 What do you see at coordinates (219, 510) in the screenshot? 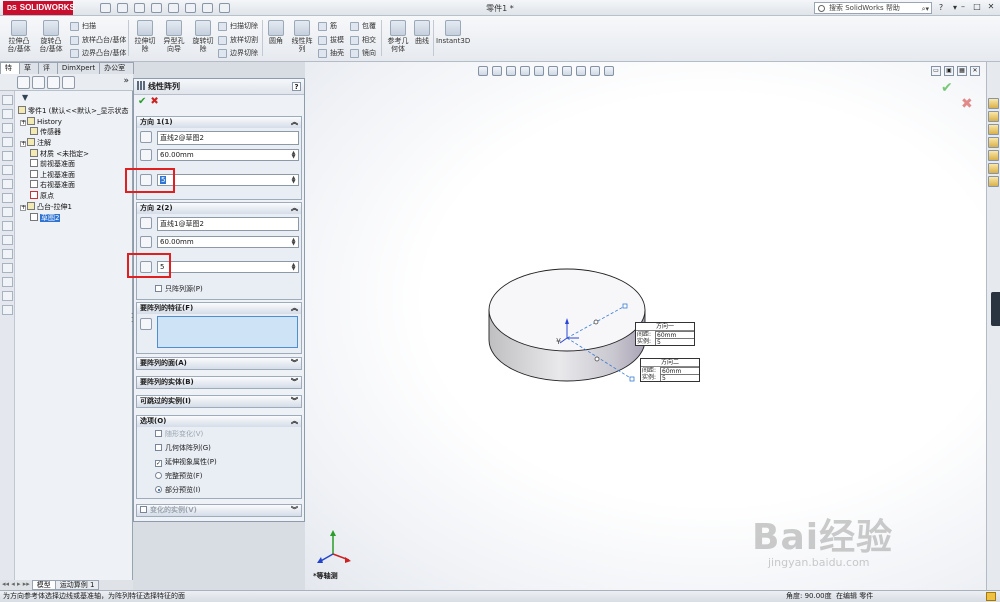
I see `varying-instances-header: 变化的实例(V) ︾` at bounding box center [219, 510].